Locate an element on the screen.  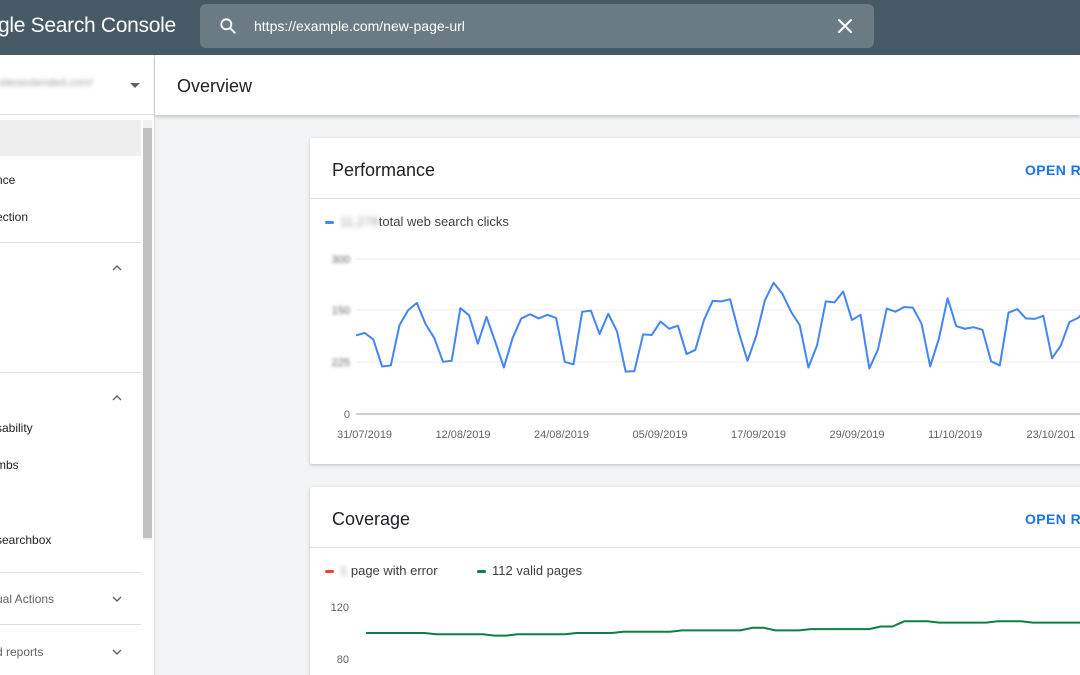
sidebar-item-label: searchbox is located at coordinates (26, 540).